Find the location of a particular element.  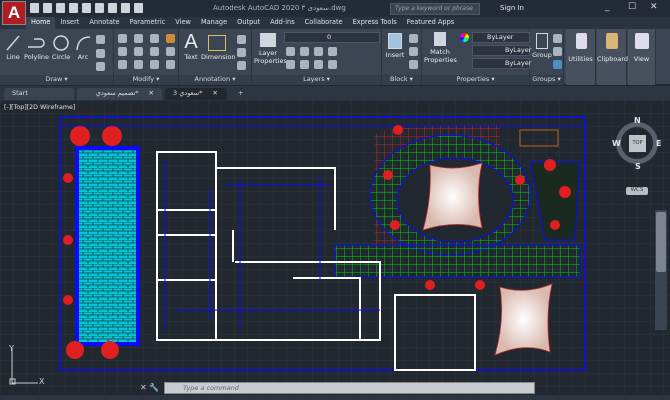

lineweight-dropdown: ByLayer is located at coordinates (501, 63).